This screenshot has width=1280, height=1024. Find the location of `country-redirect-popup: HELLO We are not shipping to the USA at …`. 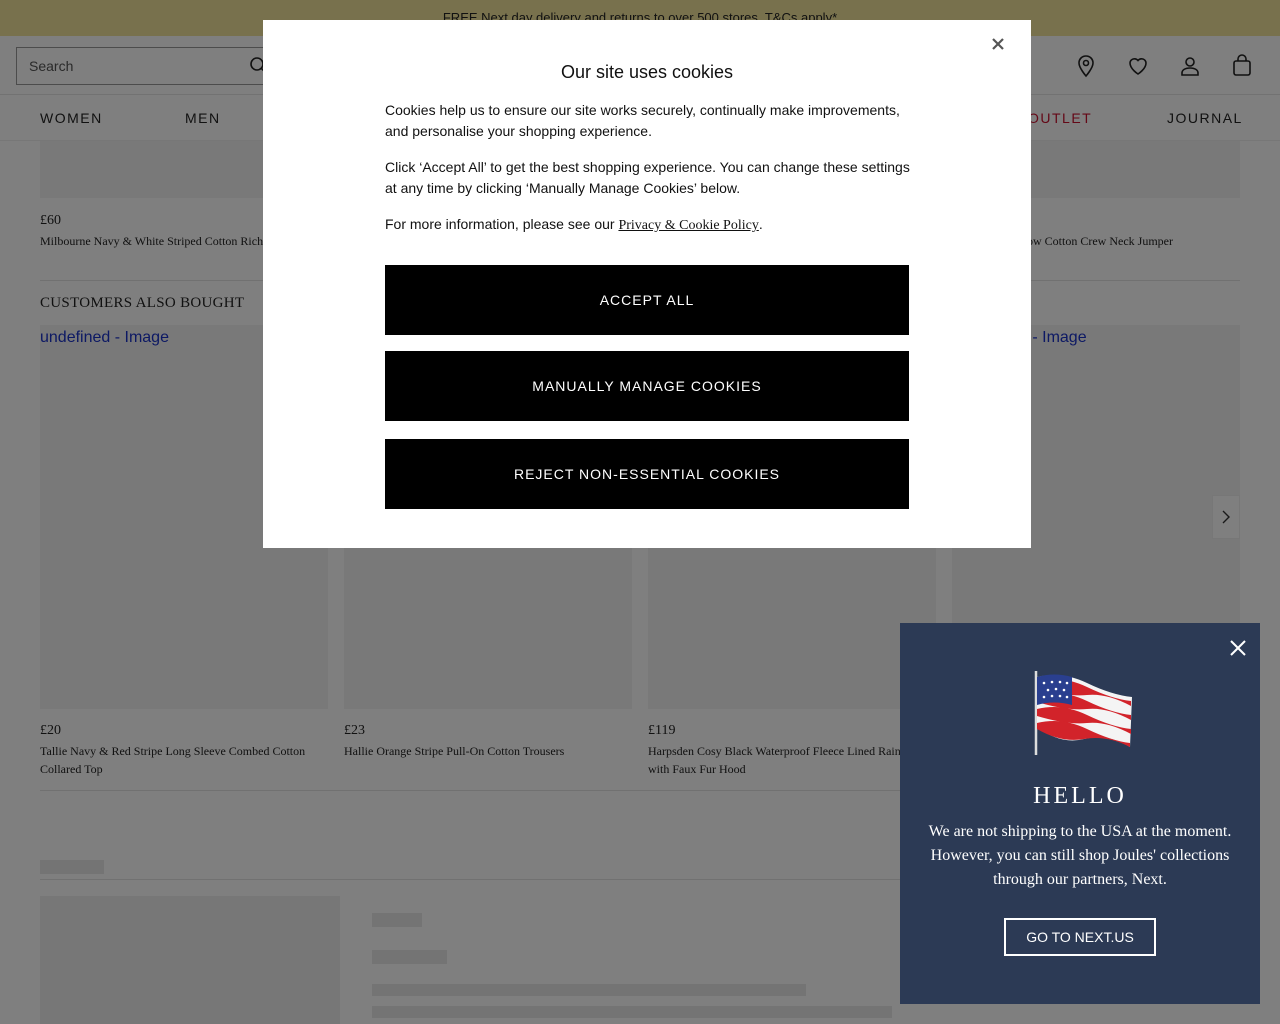

country-redirect-popup: HELLO We are not shipping to the USA at … is located at coordinates (1080, 813).